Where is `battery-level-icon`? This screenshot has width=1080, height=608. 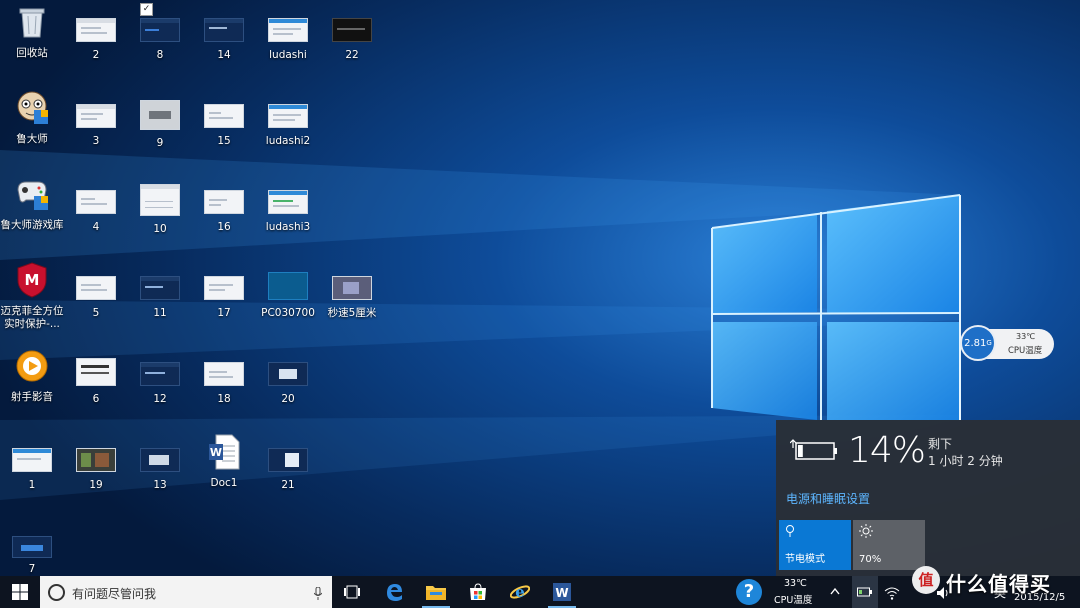
battery-level-icon is located at coordinates (813, 453).